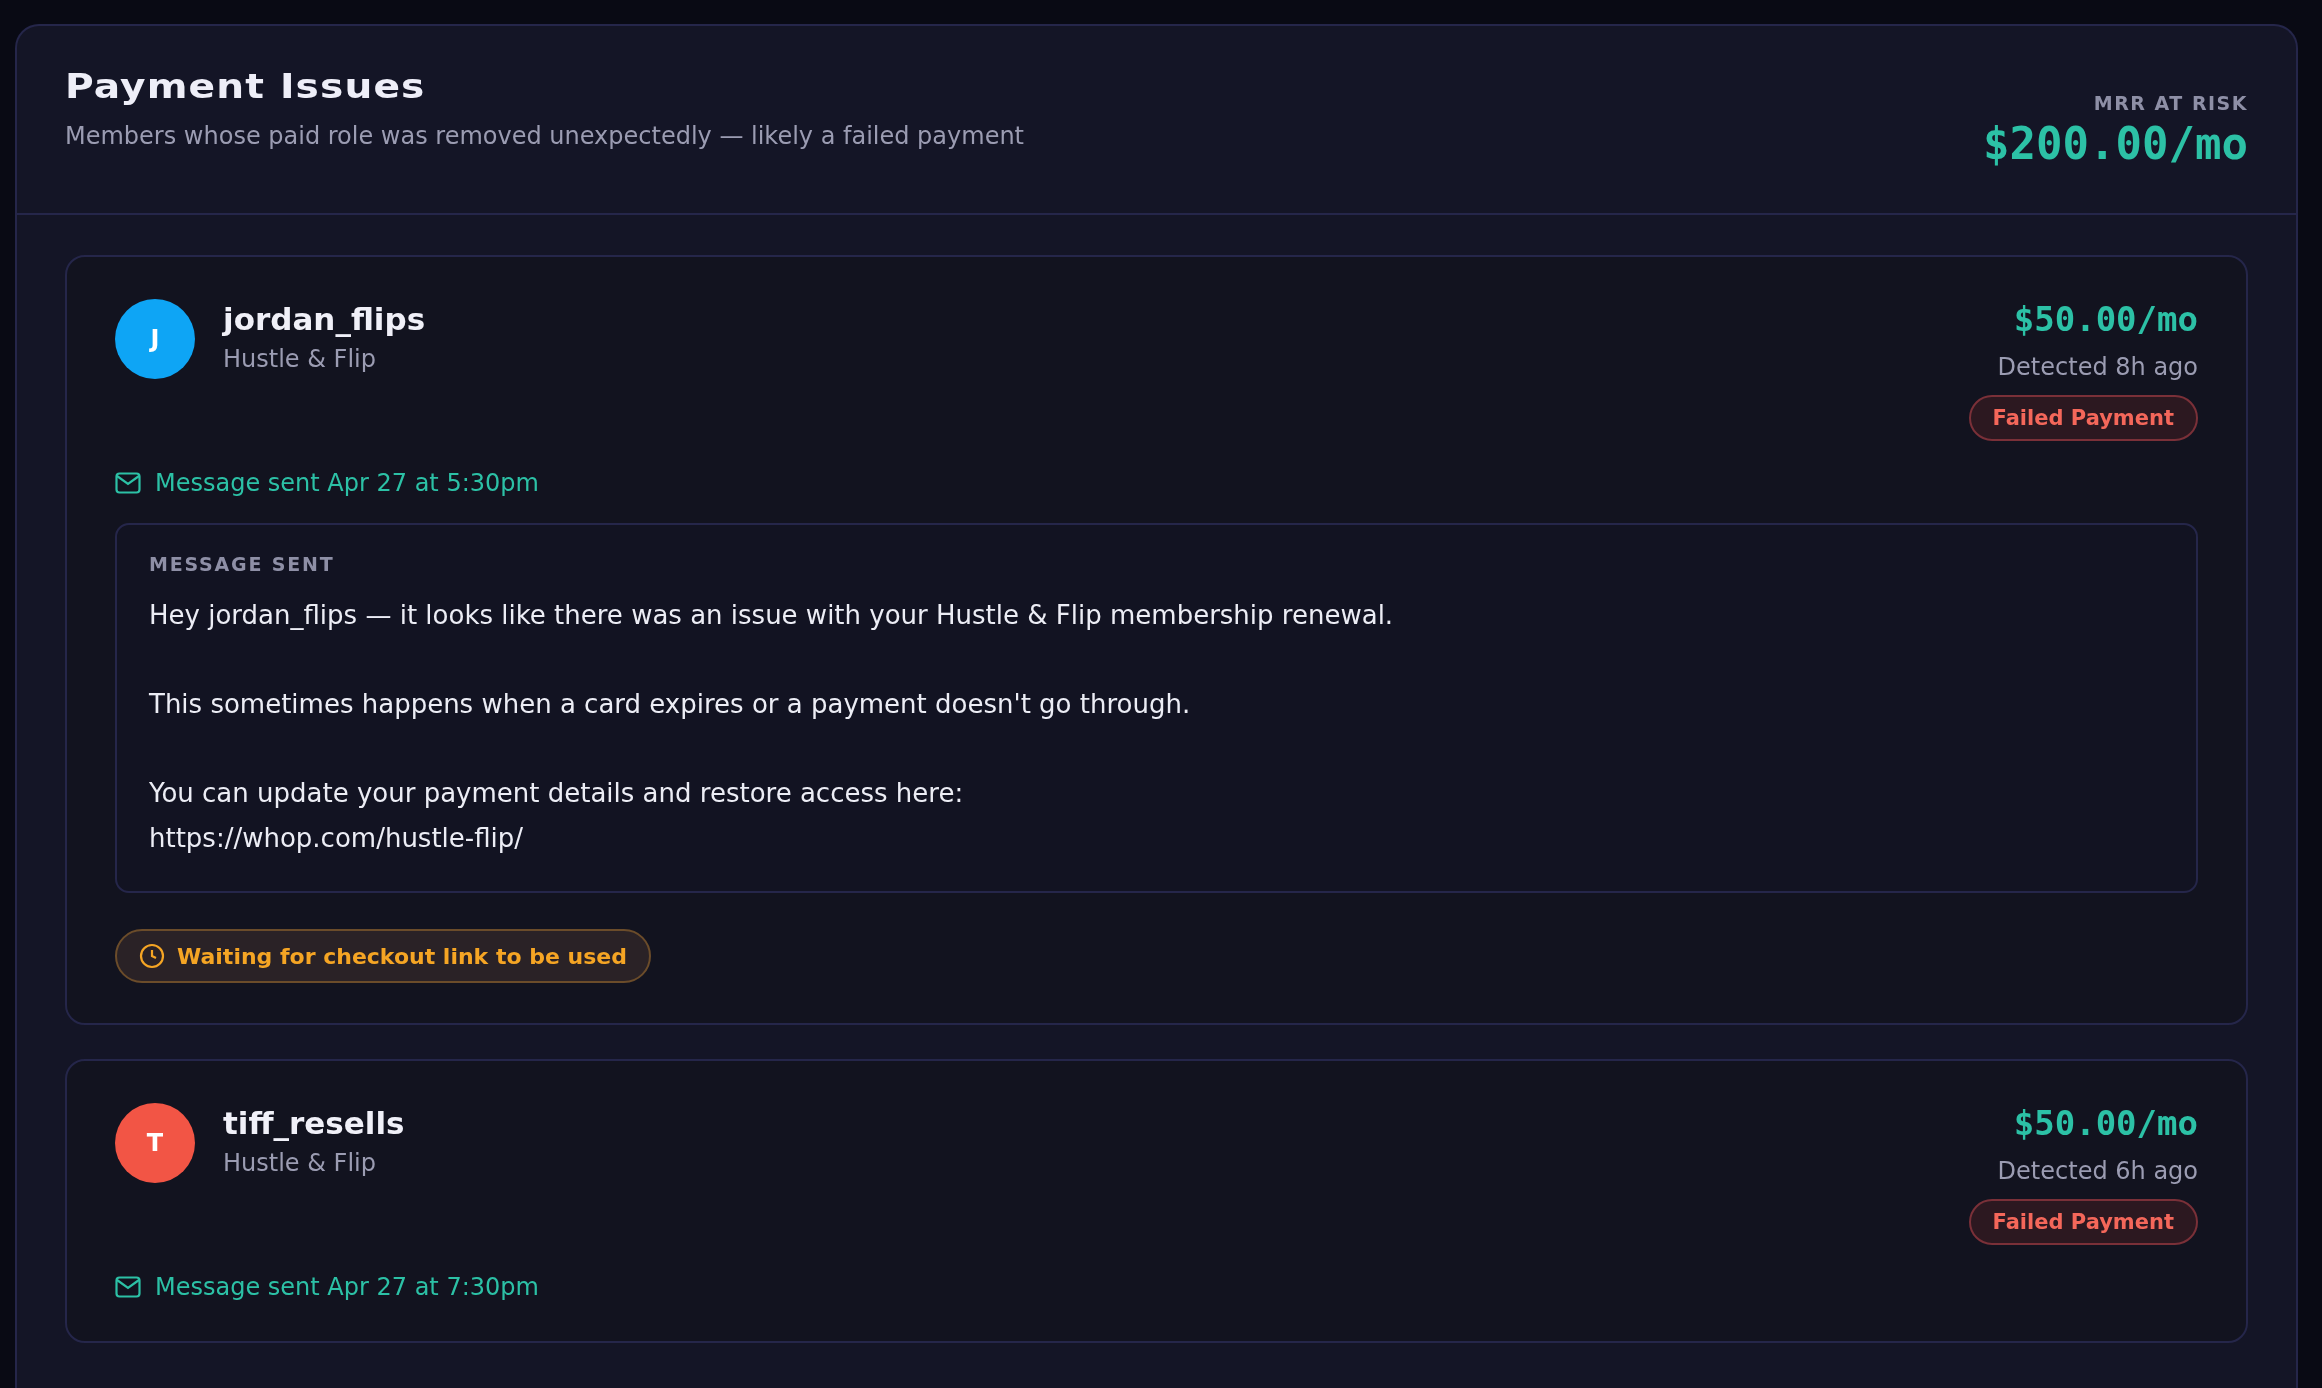  Describe the element at coordinates (383, 956) in the screenshot. I see `status-pill: Waiting for checkout link to be used` at that location.